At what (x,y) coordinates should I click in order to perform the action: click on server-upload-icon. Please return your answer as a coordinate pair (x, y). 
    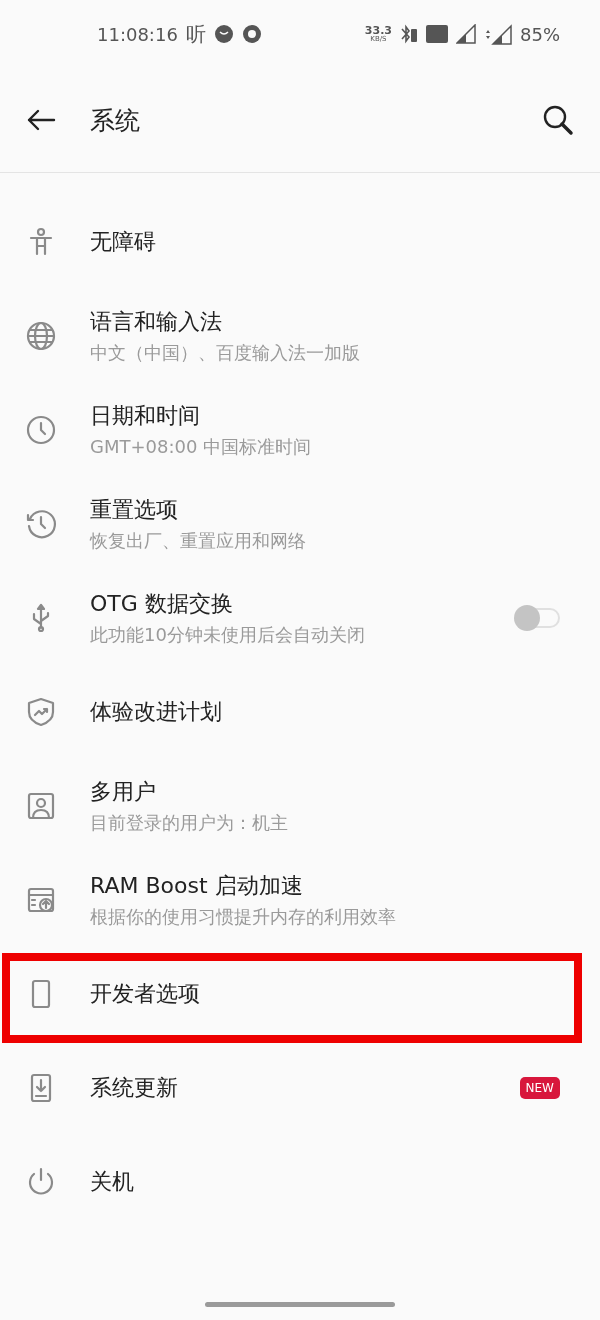
    Looking at the image, I should click on (41, 900).